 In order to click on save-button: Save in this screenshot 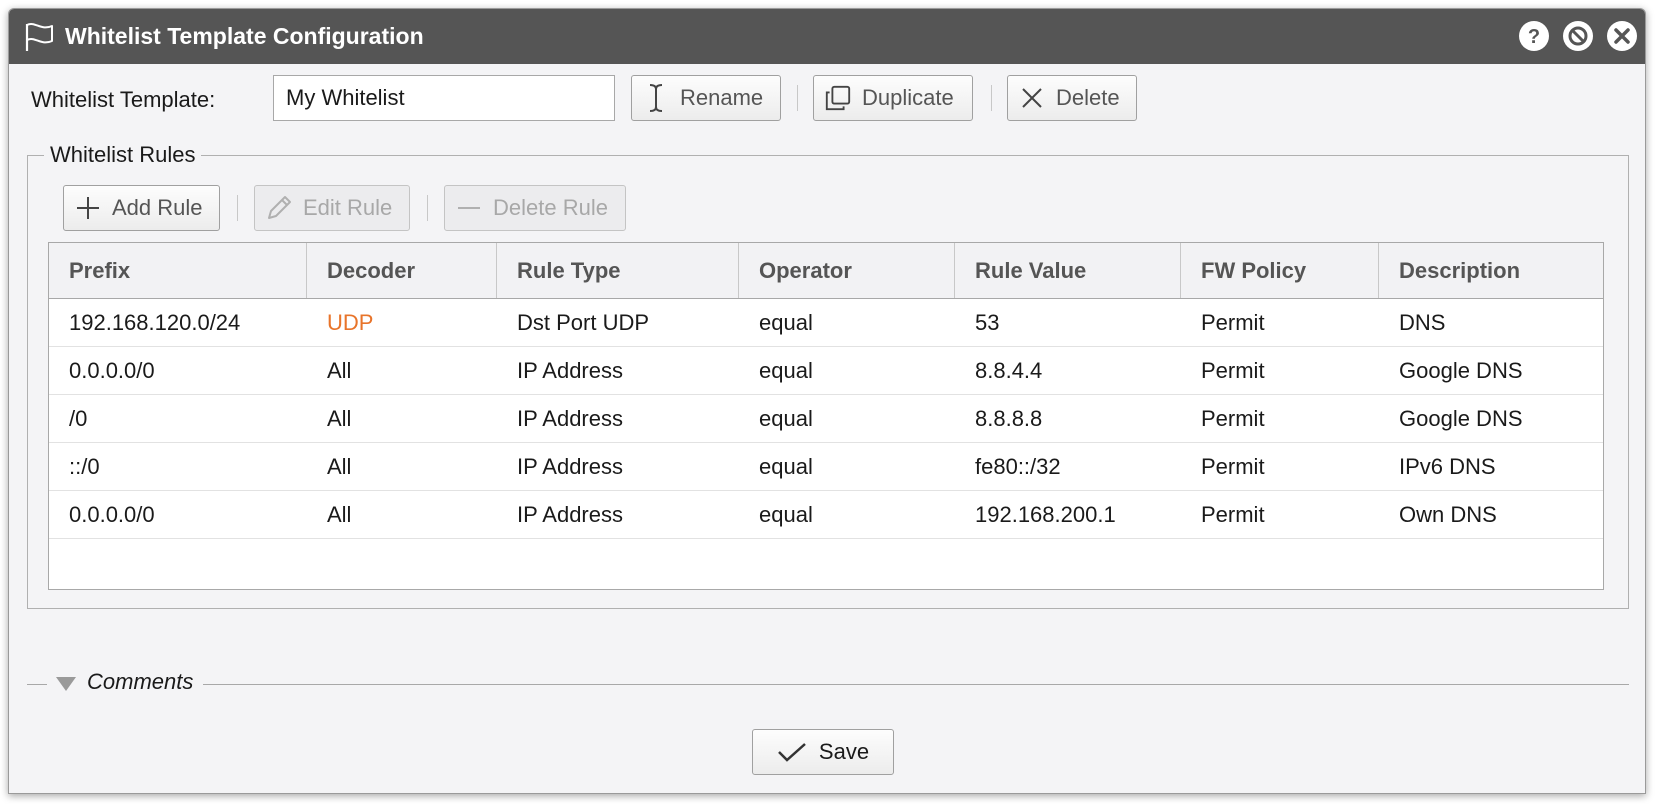, I will do `click(823, 752)`.